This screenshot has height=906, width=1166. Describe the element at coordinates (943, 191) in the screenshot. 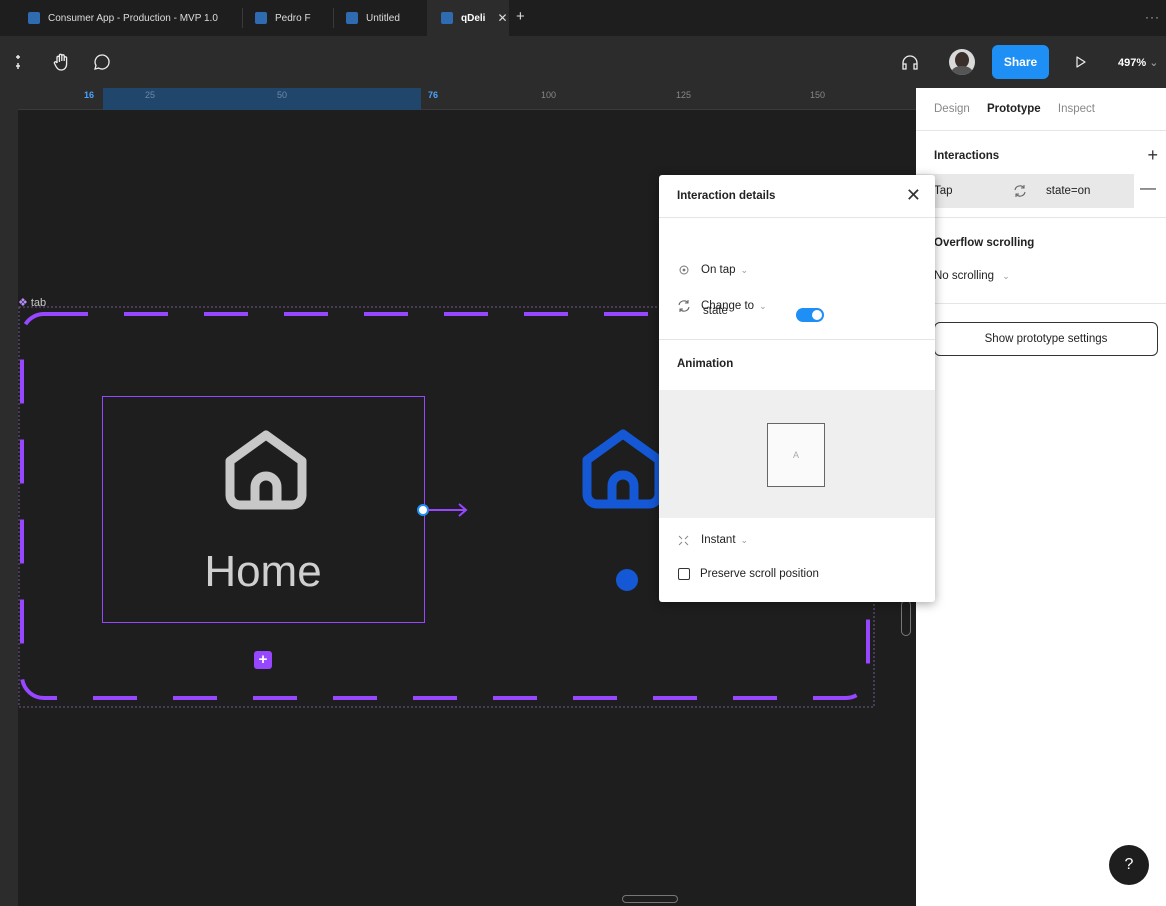

I see `interaction-trigger: Tap` at that location.